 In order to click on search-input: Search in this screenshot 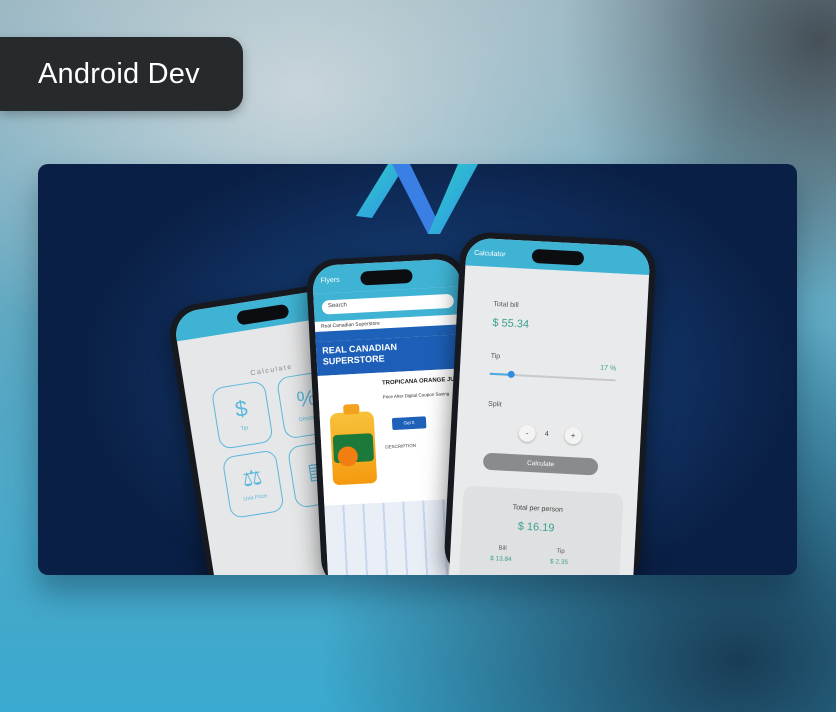, I will do `click(388, 304)`.